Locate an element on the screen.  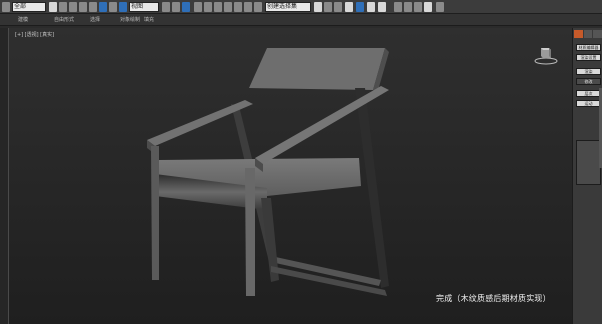
command-button-6: 运动 is located at coordinates (588, 103).